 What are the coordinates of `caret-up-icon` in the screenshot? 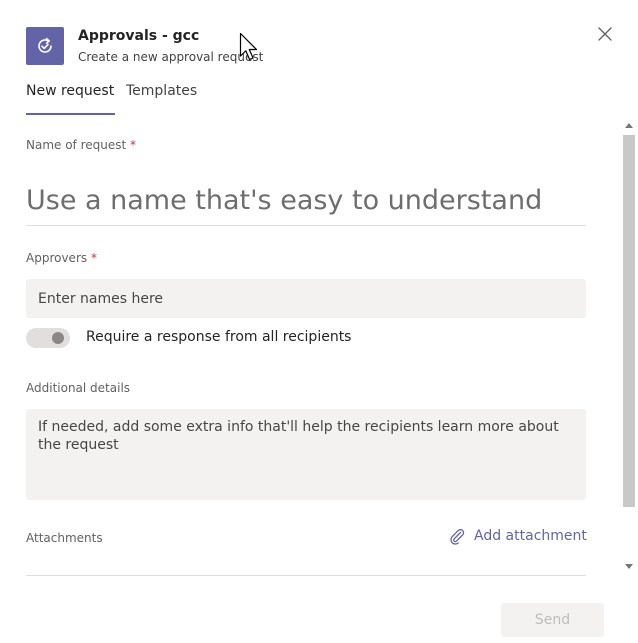 It's located at (629, 125).